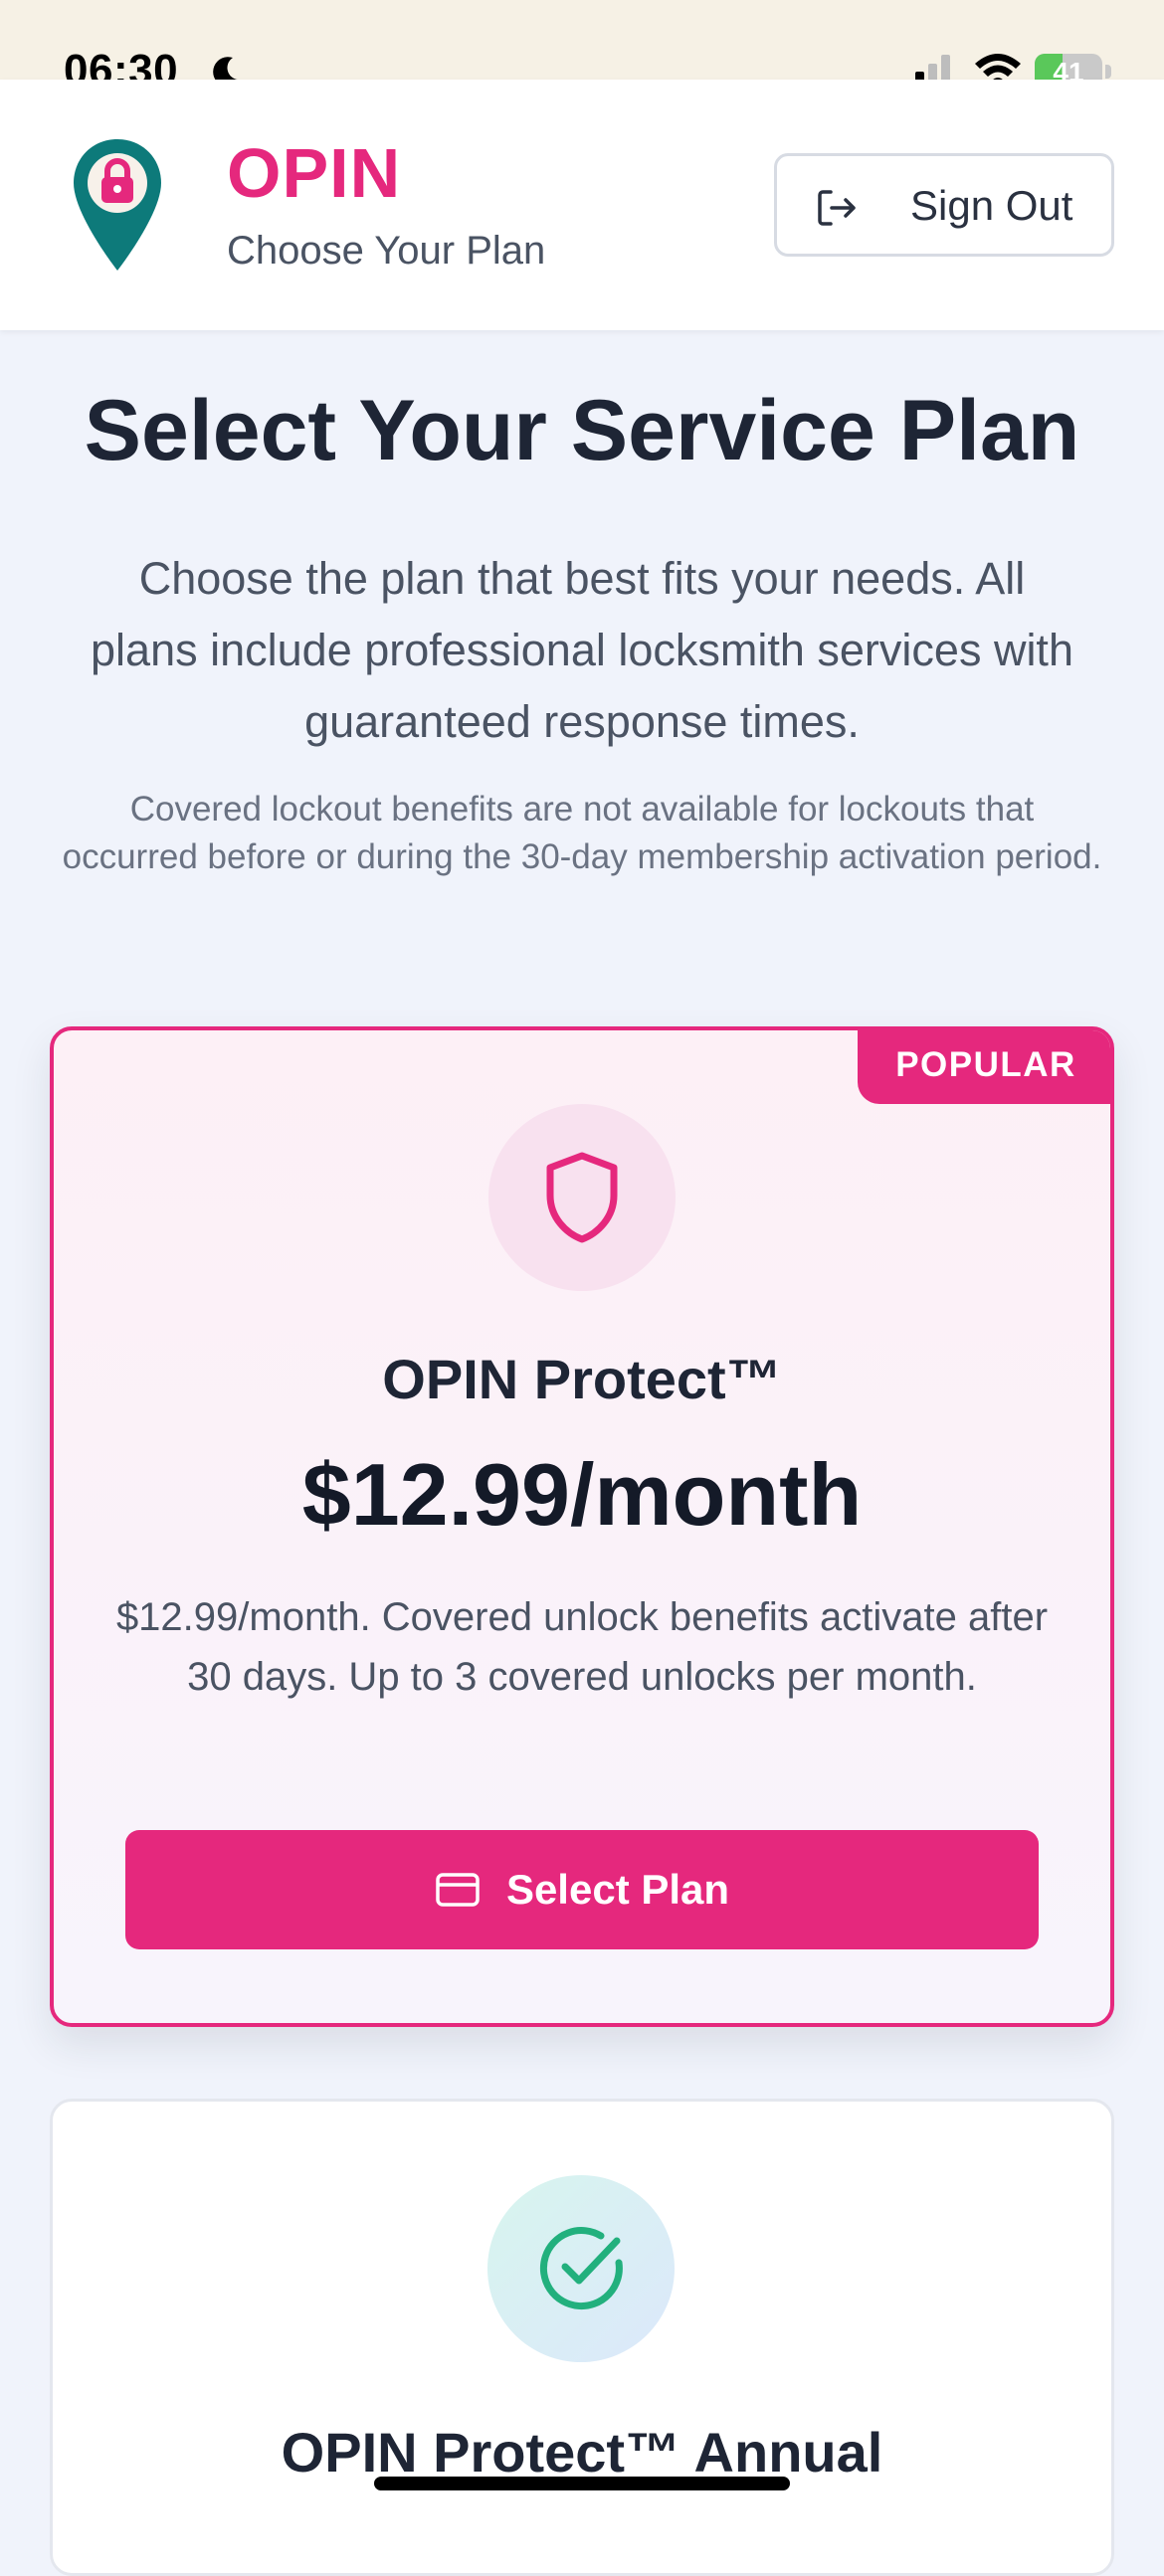  Describe the element at coordinates (991, 205) in the screenshot. I see `sign-out-label: Sign Out` at that location.